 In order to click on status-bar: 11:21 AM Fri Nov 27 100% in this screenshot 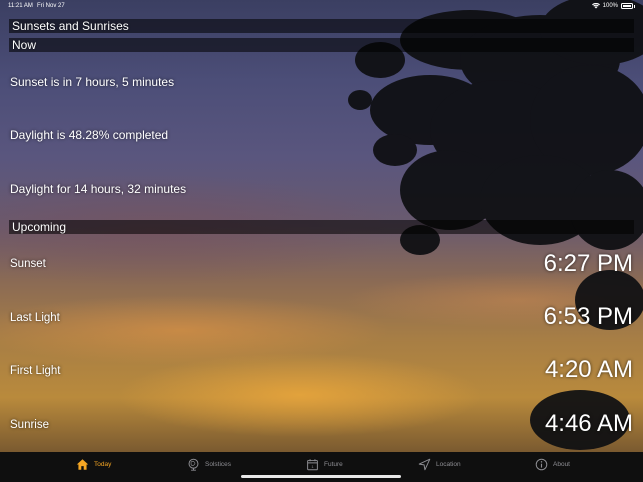, I will do `click(321, 6)`.